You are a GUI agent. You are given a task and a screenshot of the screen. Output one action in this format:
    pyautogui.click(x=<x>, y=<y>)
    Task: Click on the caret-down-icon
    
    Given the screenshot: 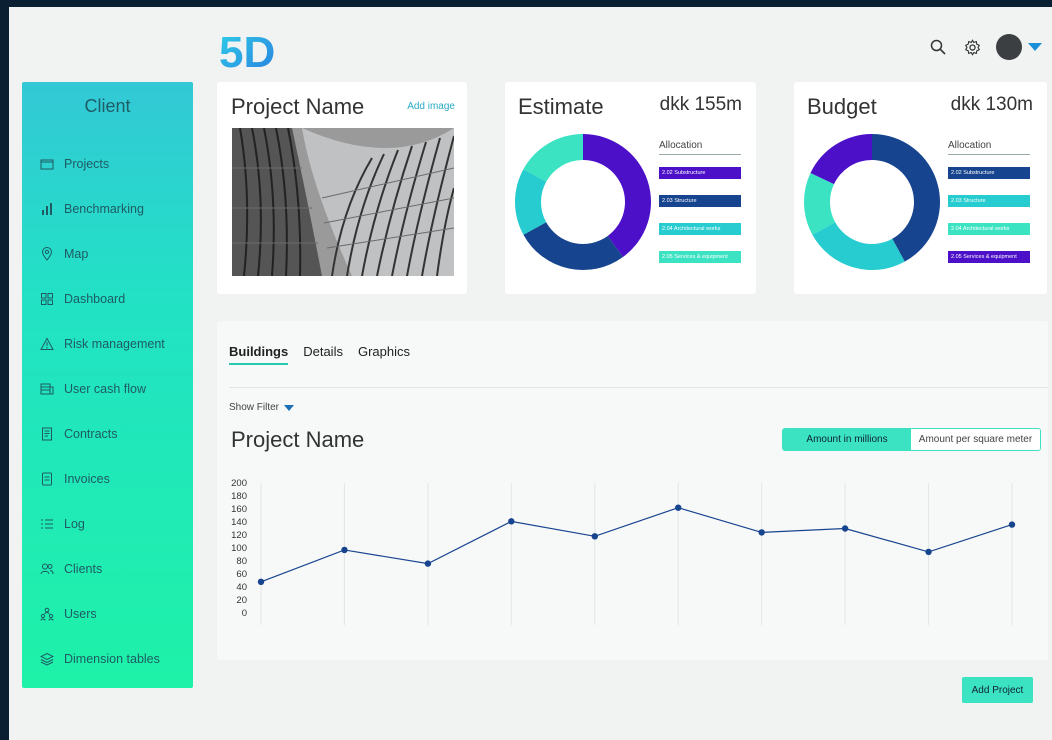 What is the action you would take?
    pyautogui.click(x=289, y=407)
    